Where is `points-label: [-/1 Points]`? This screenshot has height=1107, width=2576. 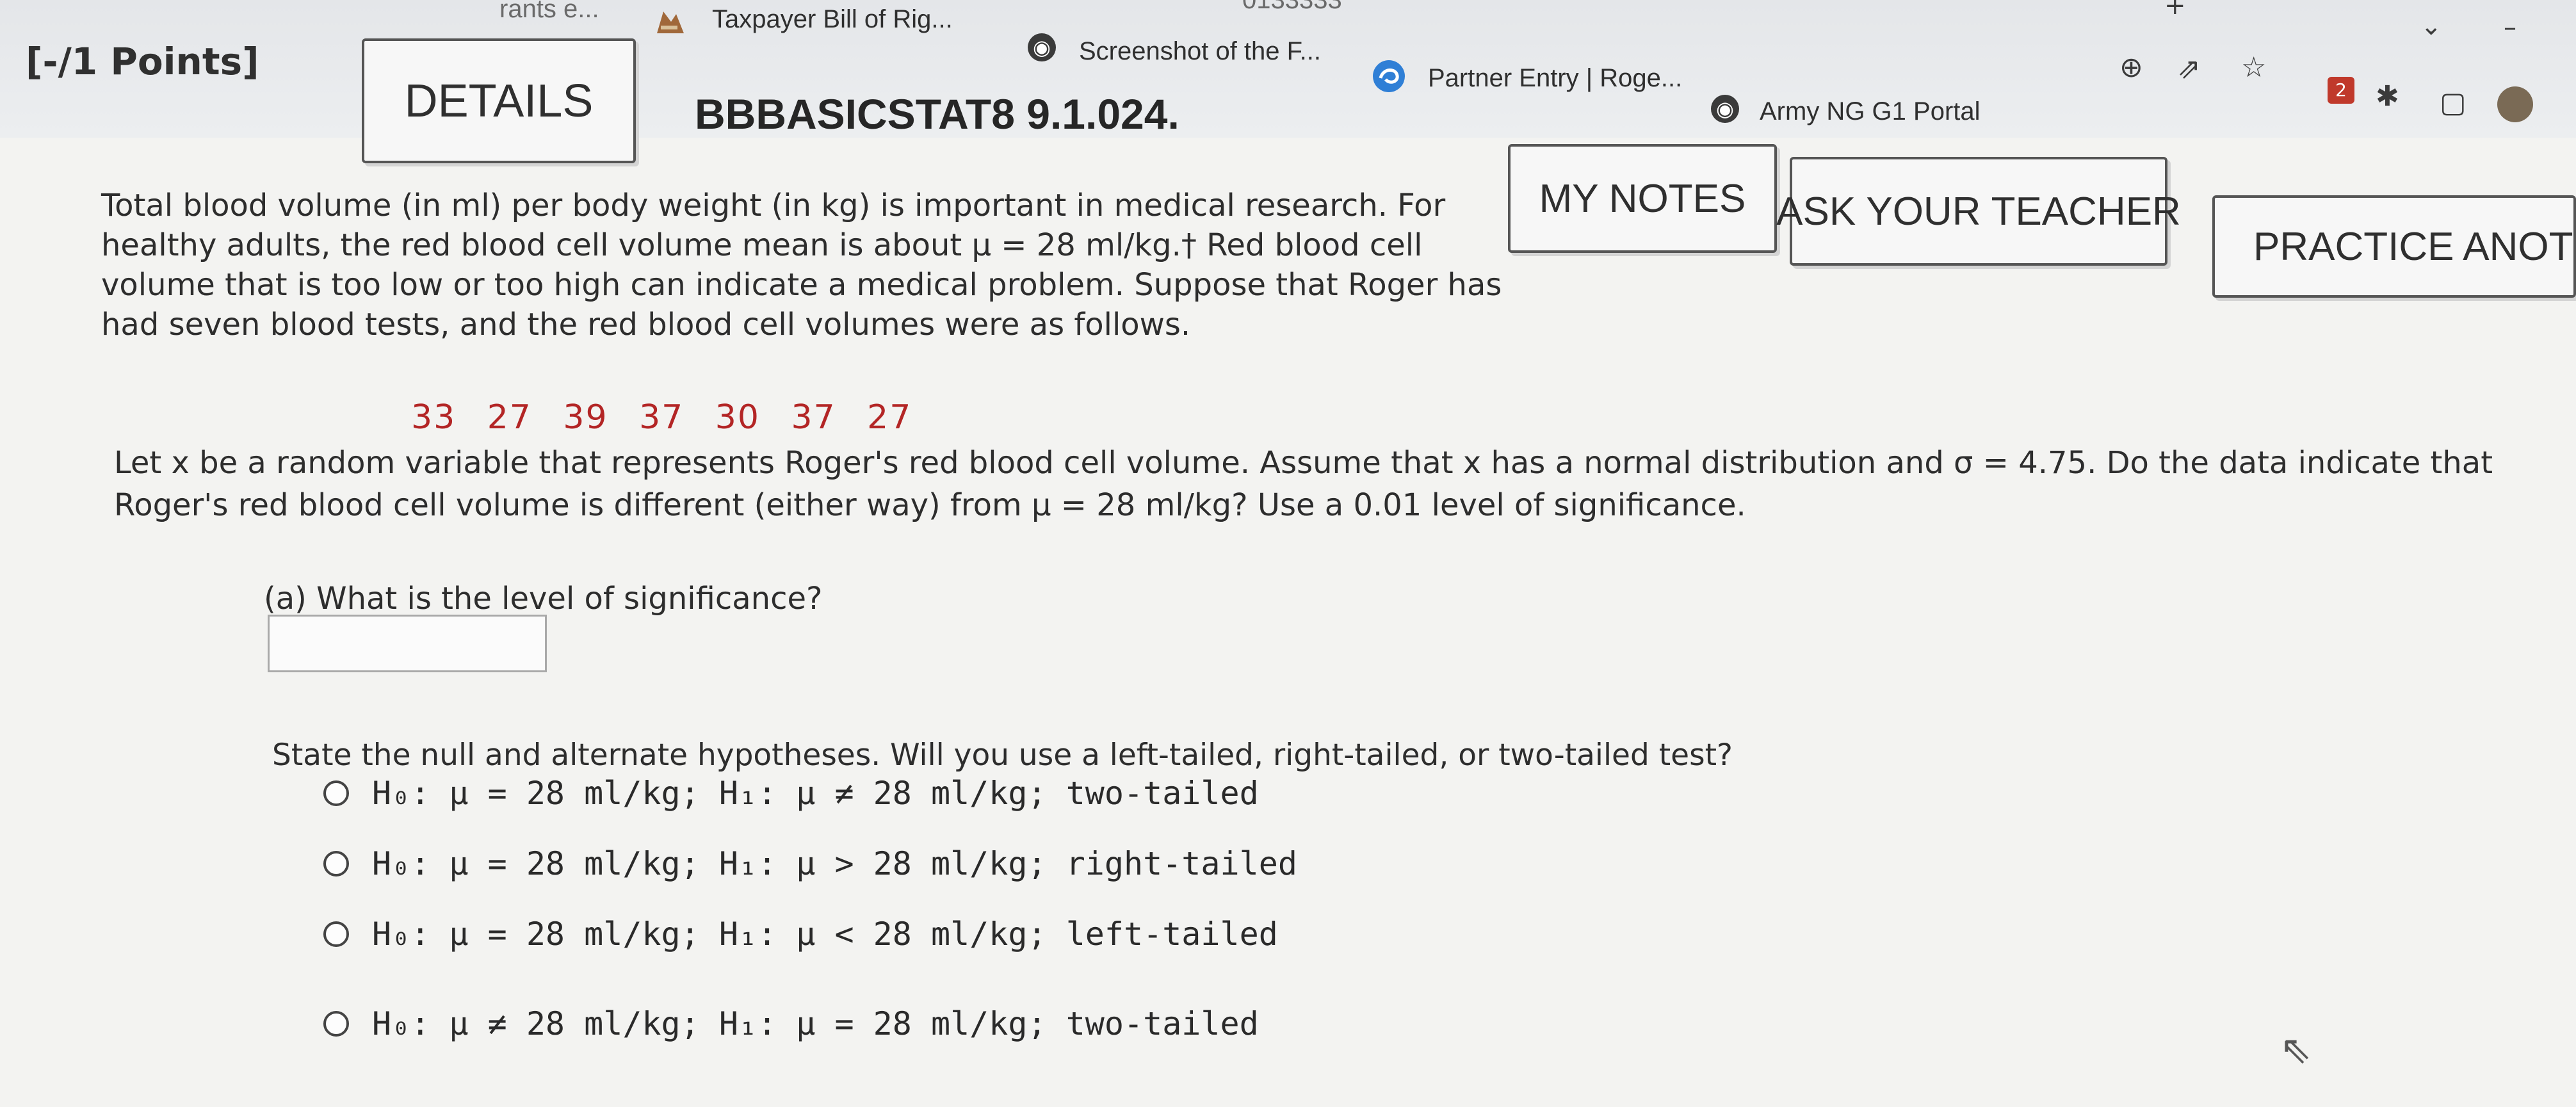 points-label: [-/1 Points] is located at coordinates (142, 61).